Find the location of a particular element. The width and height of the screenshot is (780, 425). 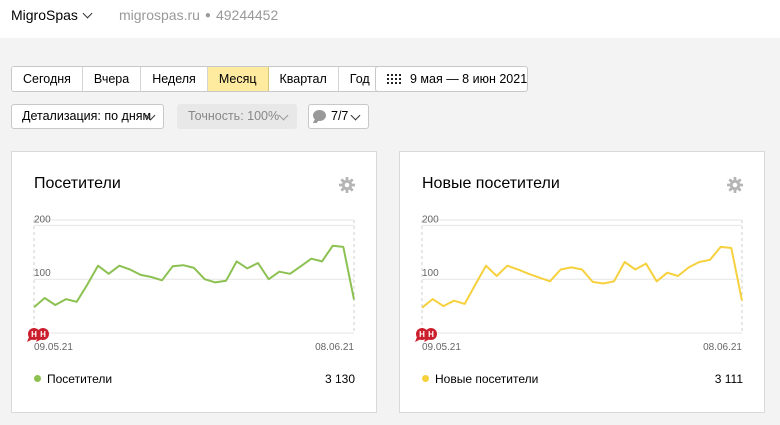

date-range-label: 9 мая — 8 июн 2021 is located at coordinates (469, 79).